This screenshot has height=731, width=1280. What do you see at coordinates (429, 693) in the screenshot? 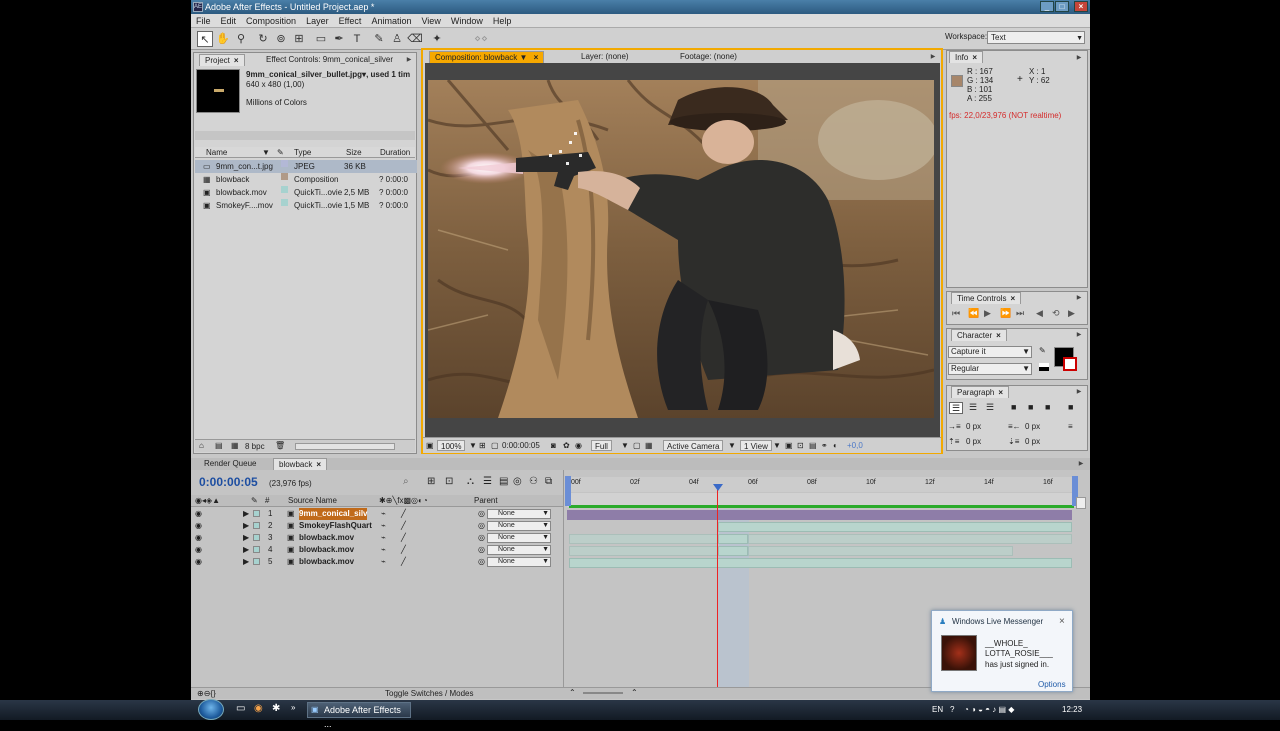
I see `toggle-switches-modes: Toggle Switches / Modes` at bounding box center [429, 693].